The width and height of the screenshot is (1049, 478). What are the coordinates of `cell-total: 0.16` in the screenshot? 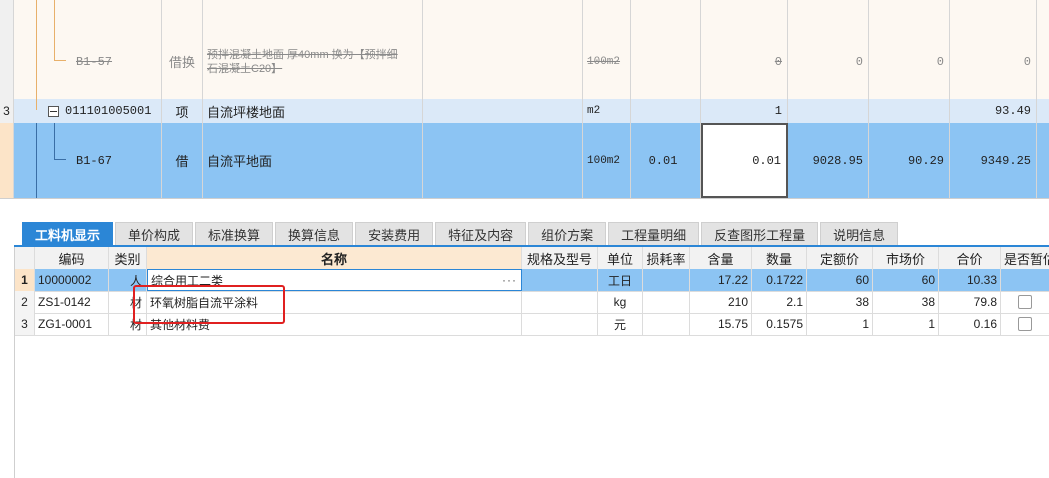 It's located at (970, 324).